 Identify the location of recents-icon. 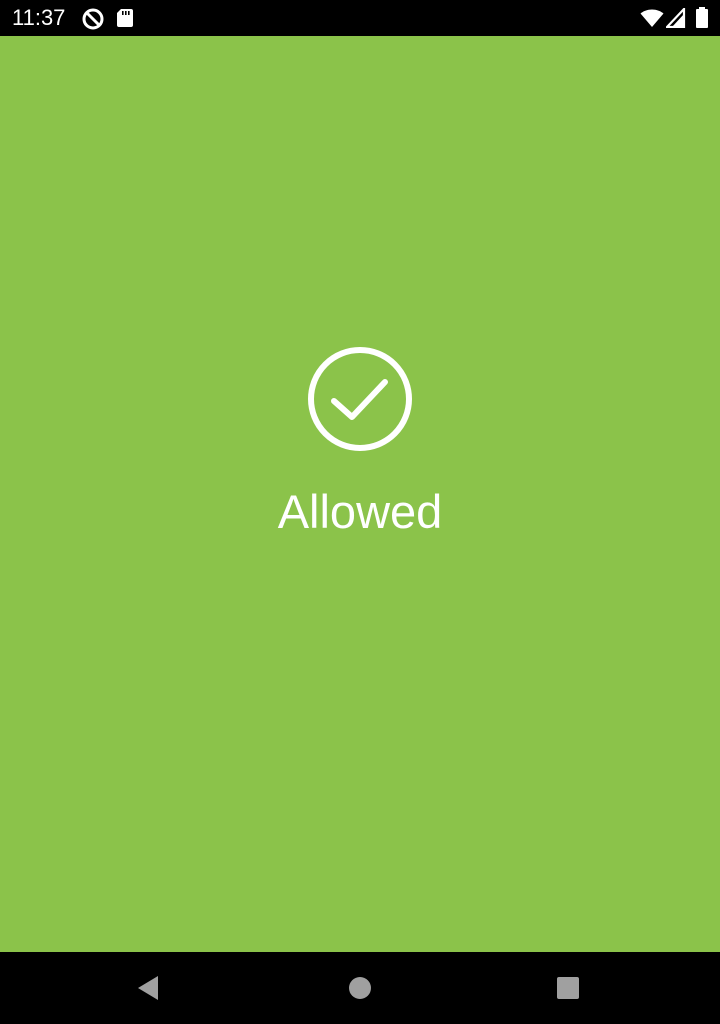
(568, 988).